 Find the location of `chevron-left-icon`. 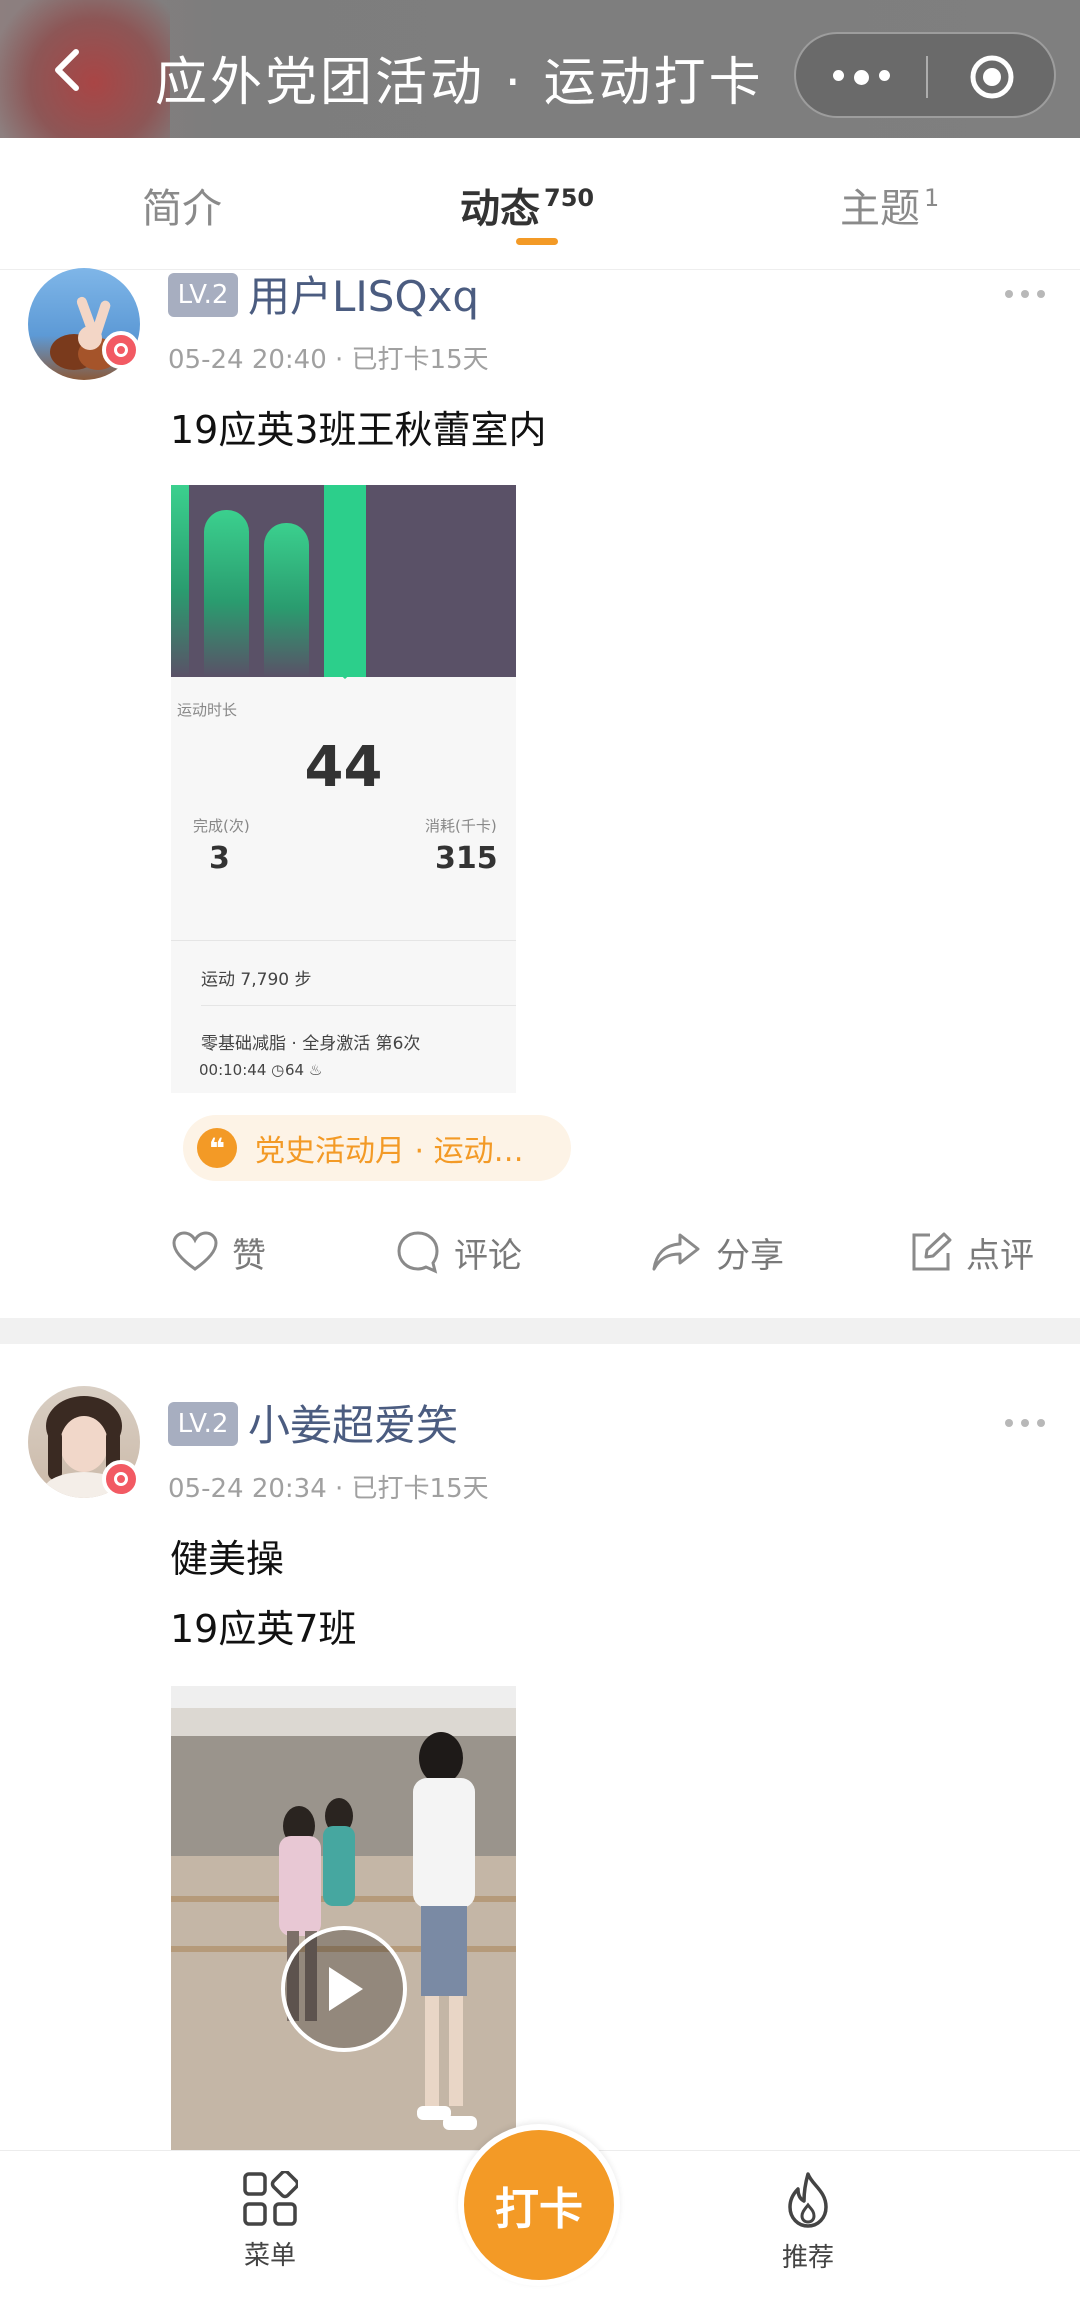

chevron-left-icon is located at coordinates (67, 70).